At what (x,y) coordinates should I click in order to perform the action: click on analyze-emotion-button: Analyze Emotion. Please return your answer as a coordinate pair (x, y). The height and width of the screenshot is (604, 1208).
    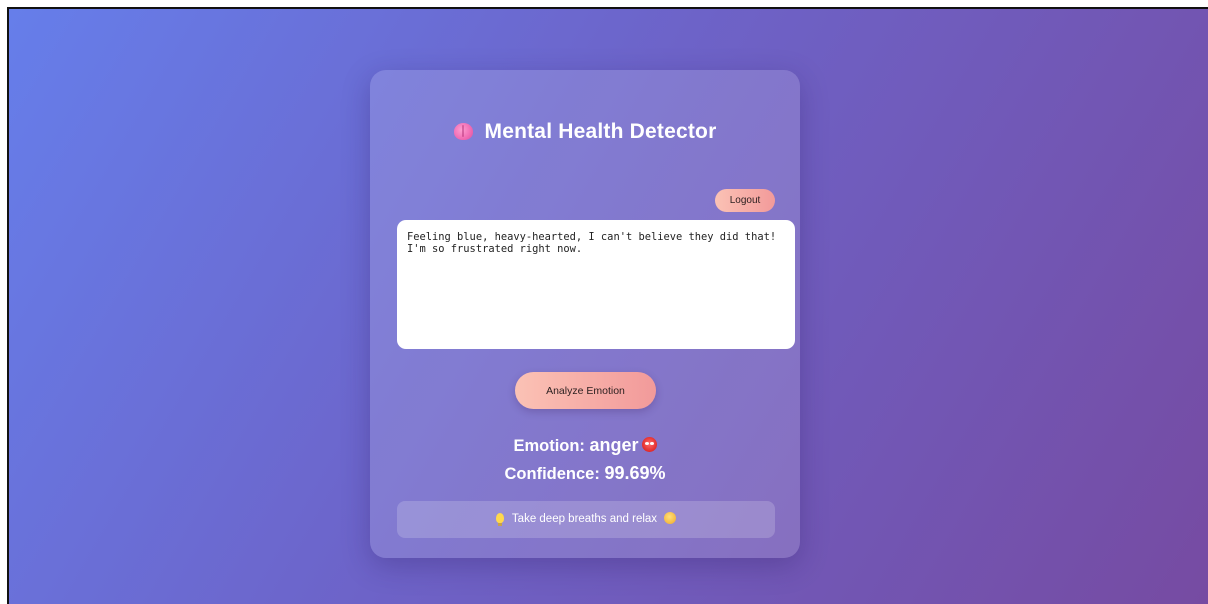
    Looking at the image, I should click on (585, 390).